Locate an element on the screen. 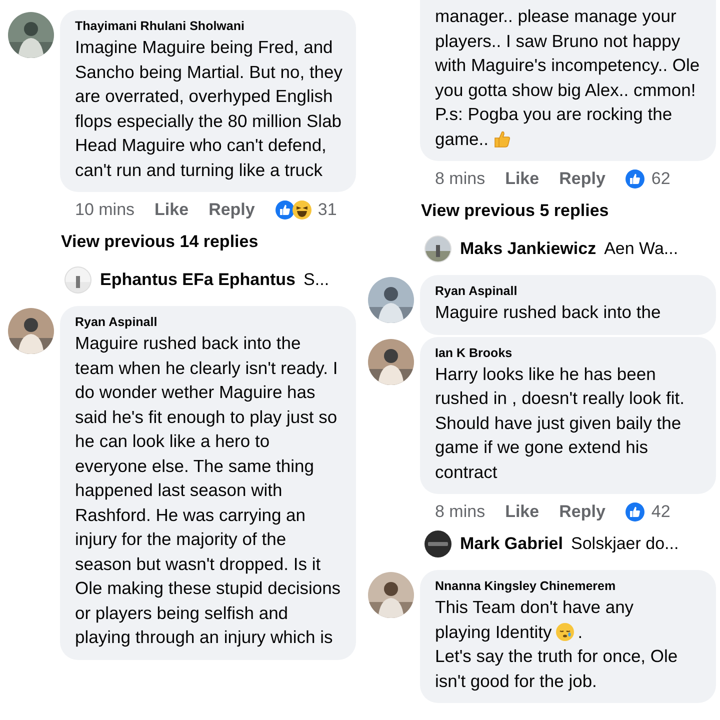 The height and width of the screenshot is (720, 720). sleepy-face-icon is located at coordinates (564, 632).